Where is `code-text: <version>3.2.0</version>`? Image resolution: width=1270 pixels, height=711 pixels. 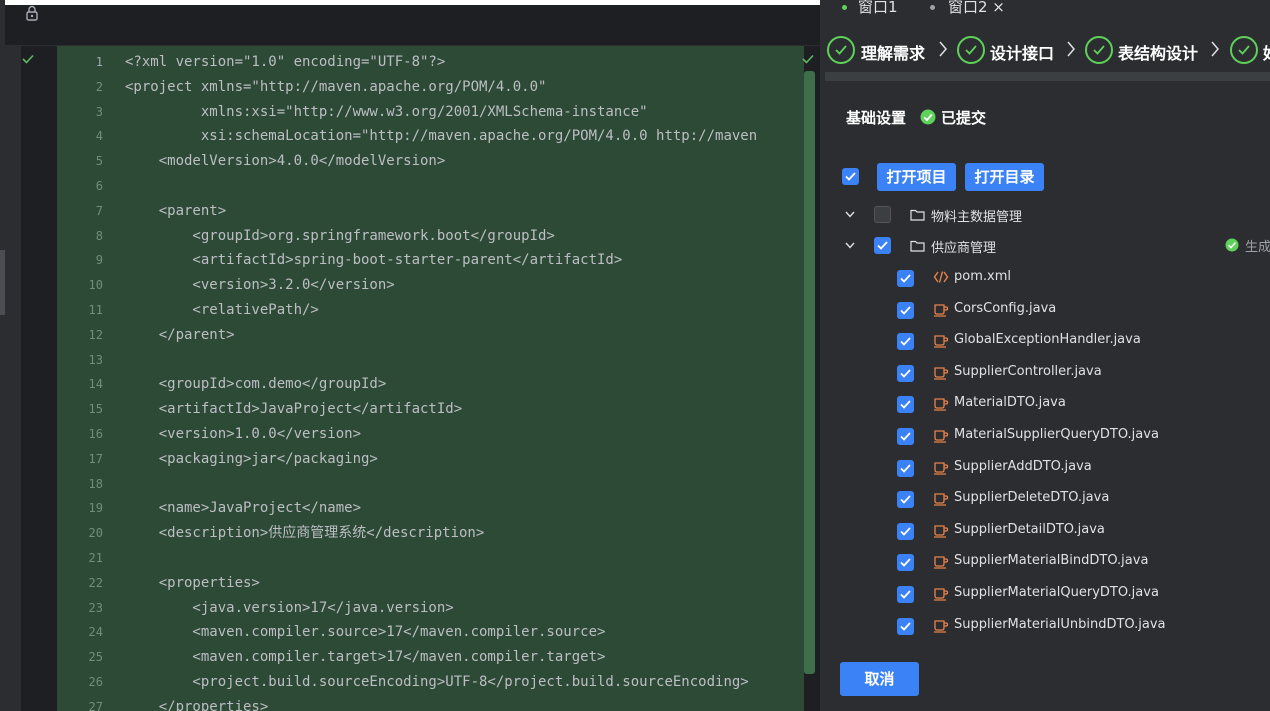 code-text: <version>3.2.0</version> is located at coordinates (259, 285).